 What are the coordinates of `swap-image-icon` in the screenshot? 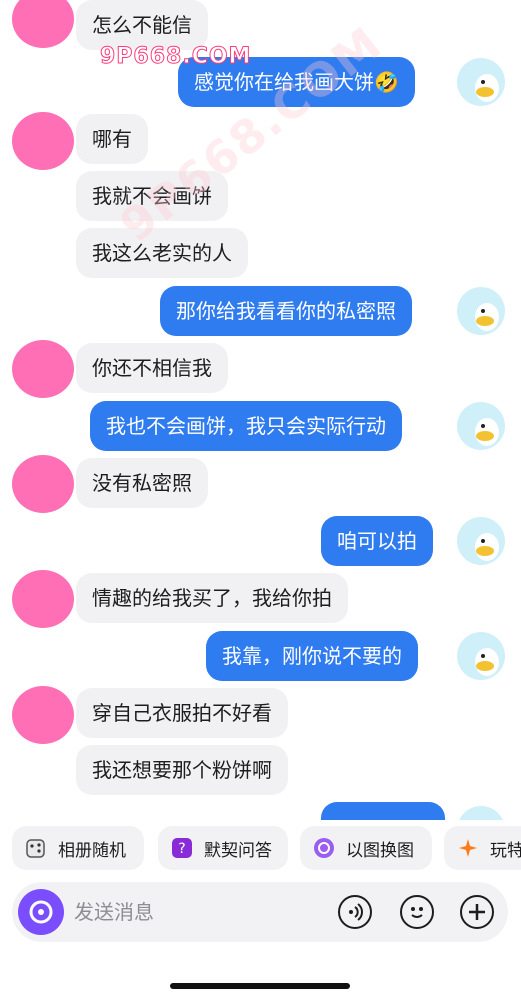 It's located at (324, 848).